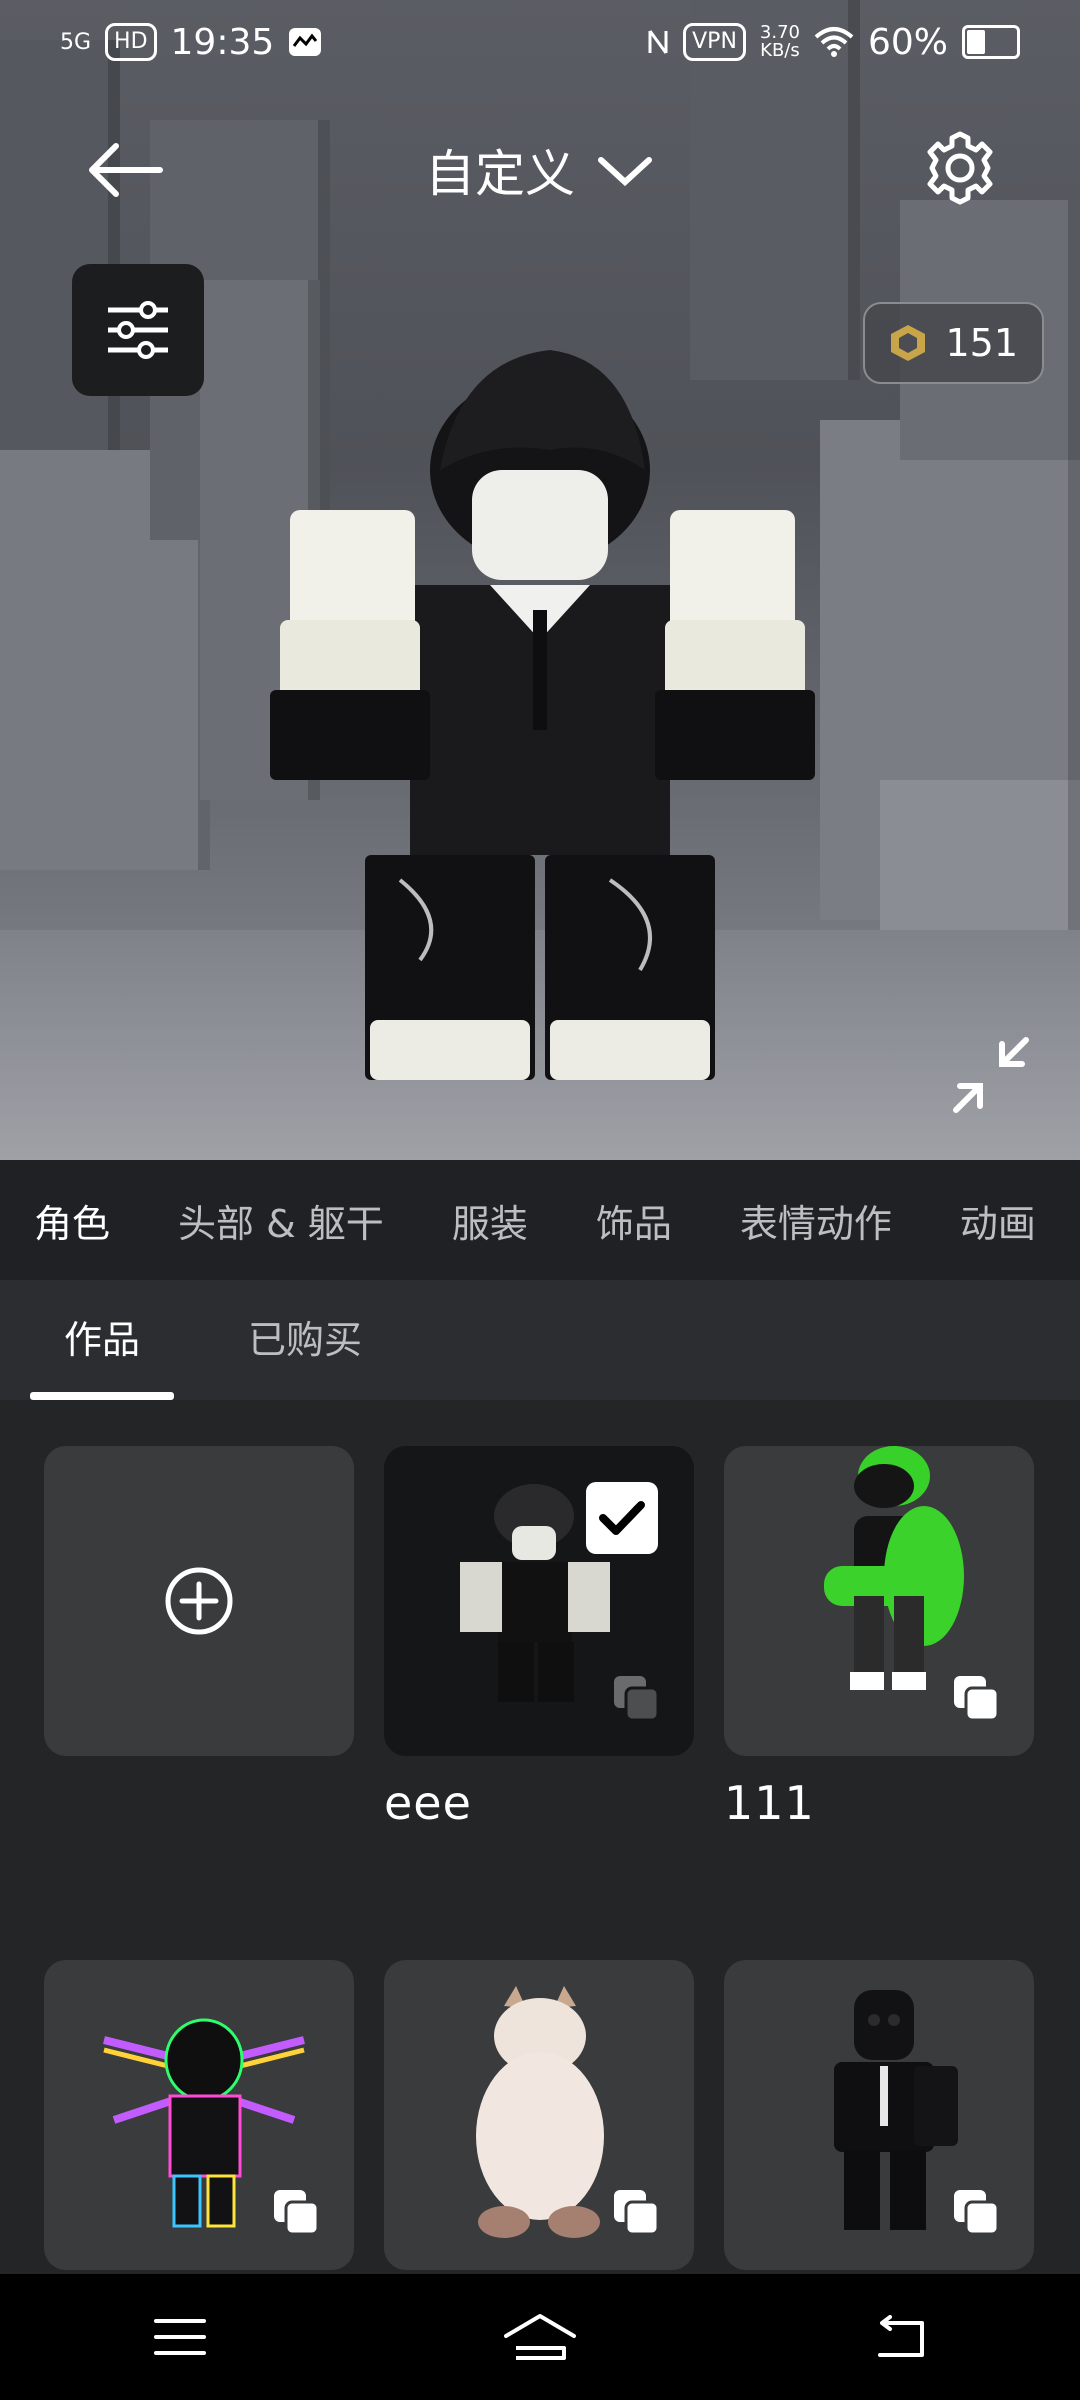  I want to click on plus-circle-icon, so click(199, 1601).